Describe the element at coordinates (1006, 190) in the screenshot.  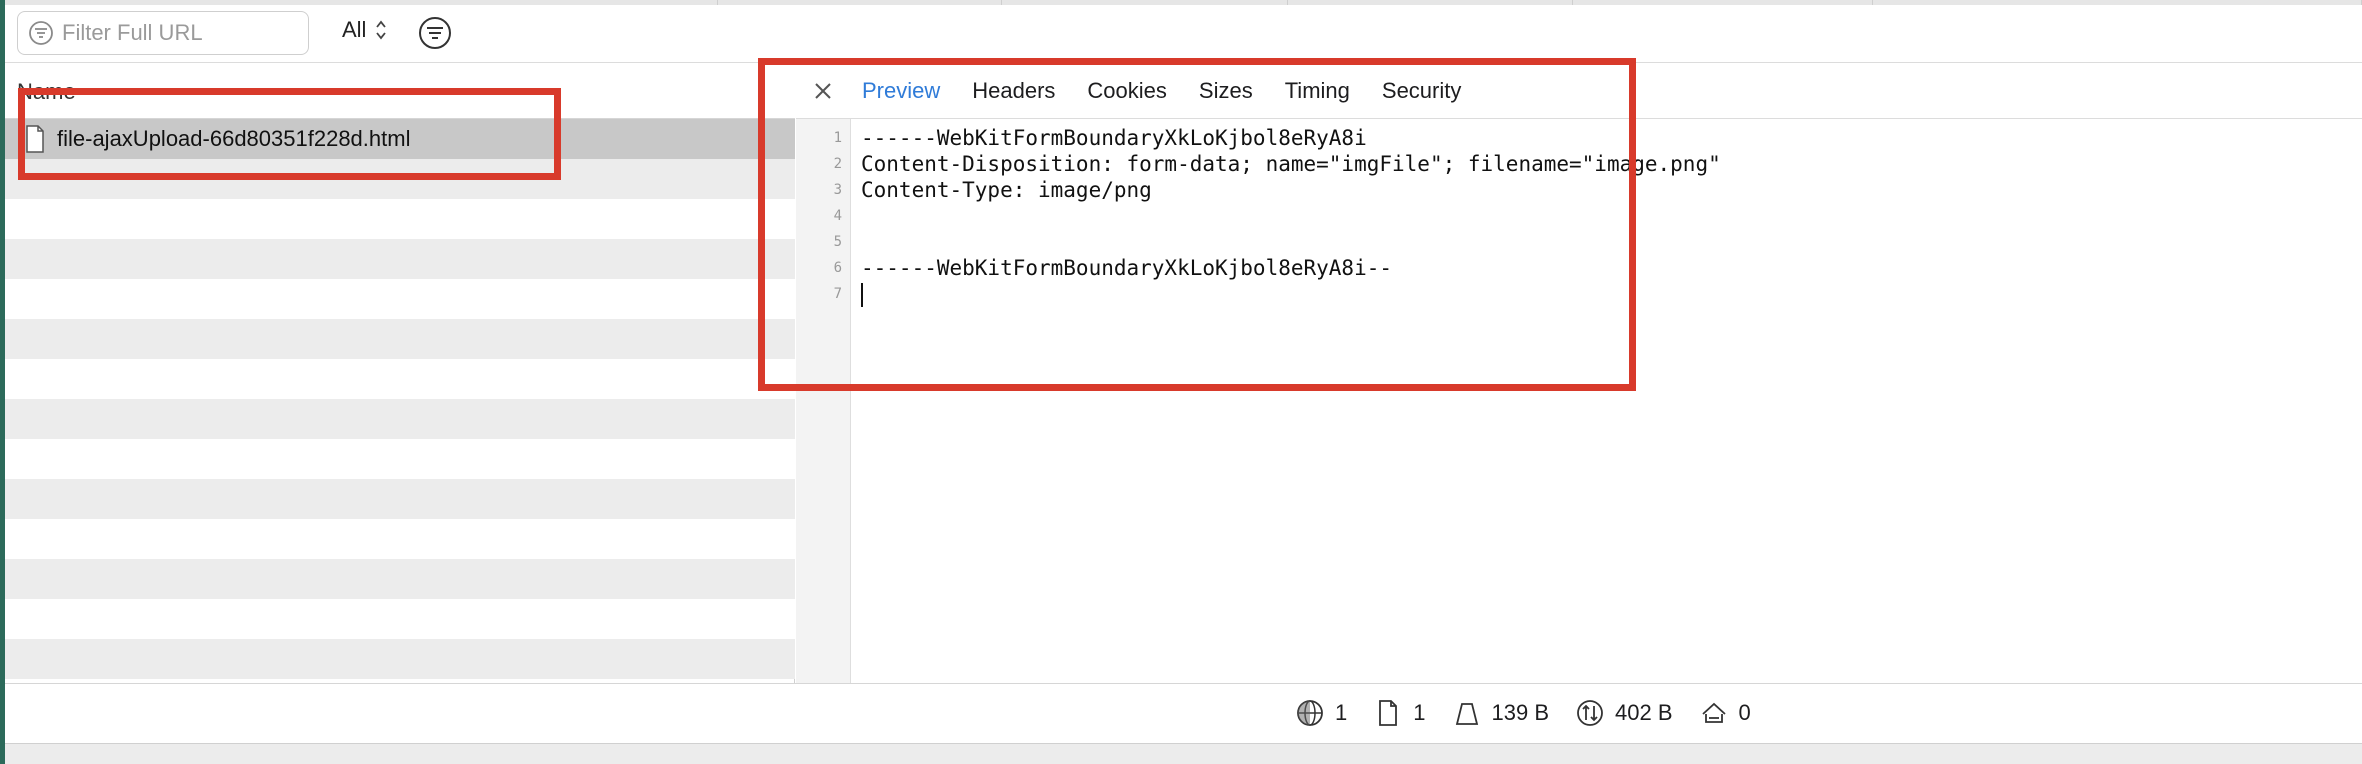
I see `code-line: Content-Type: image/png` at that location.